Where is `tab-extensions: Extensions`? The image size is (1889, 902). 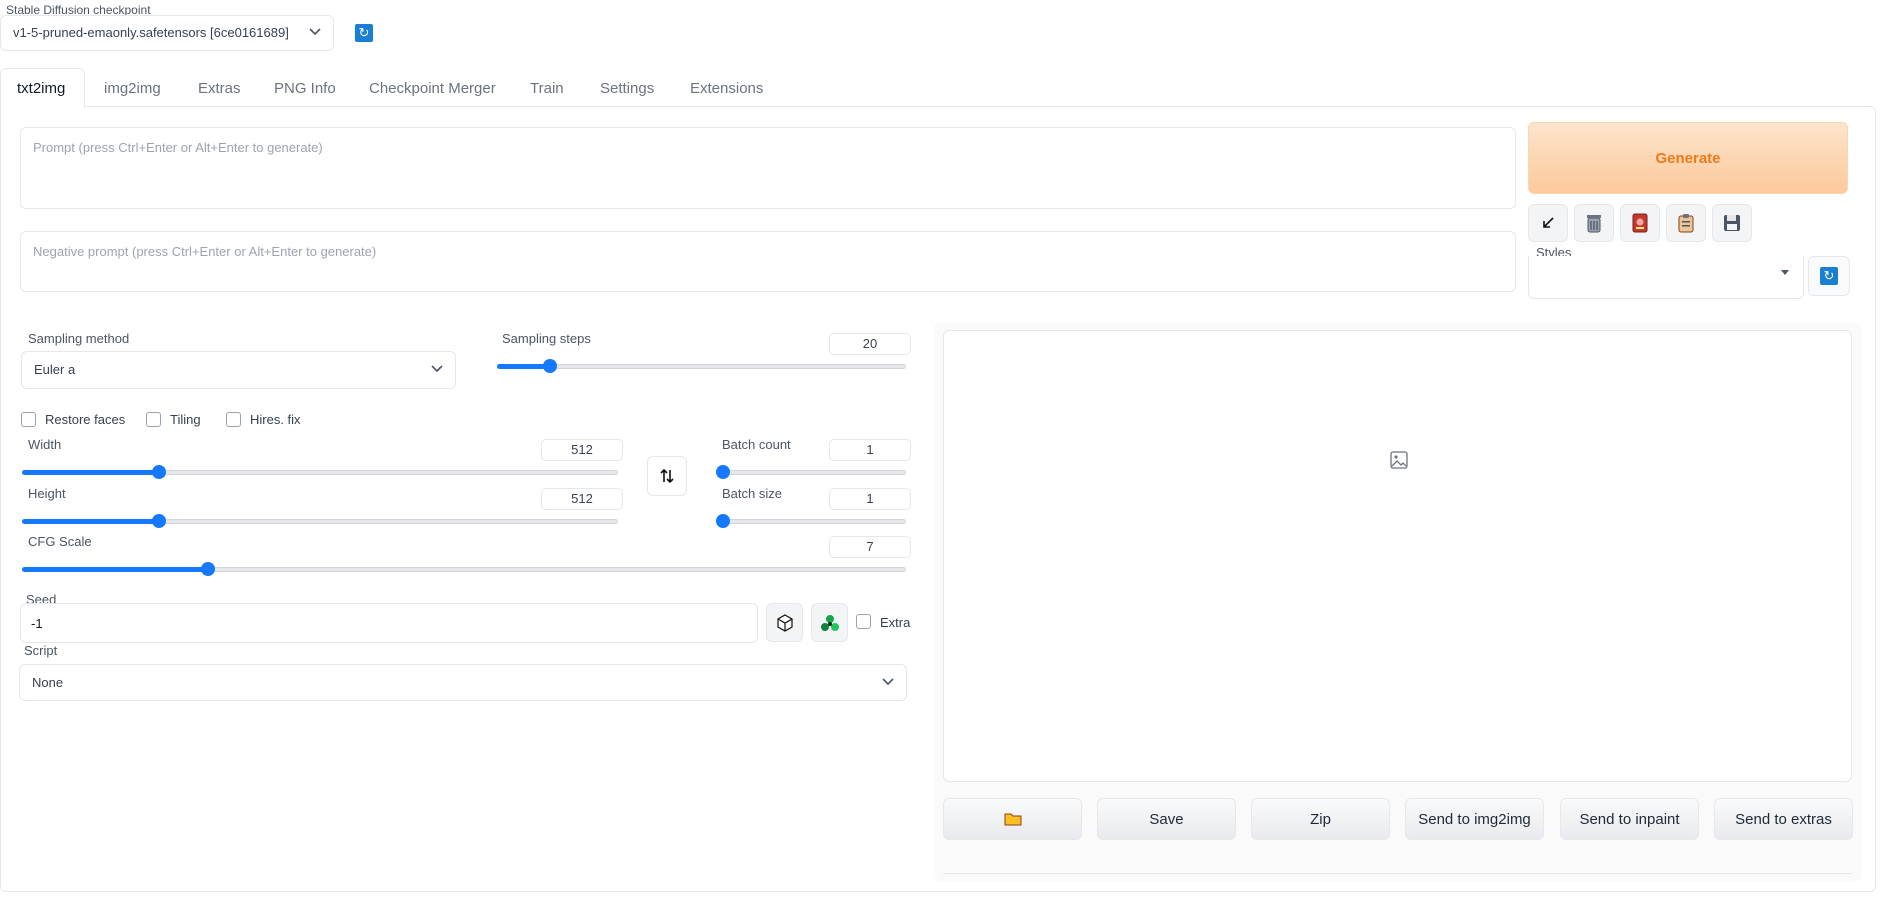 tab-extensions: Extensions is located at coordinates (726, 88).